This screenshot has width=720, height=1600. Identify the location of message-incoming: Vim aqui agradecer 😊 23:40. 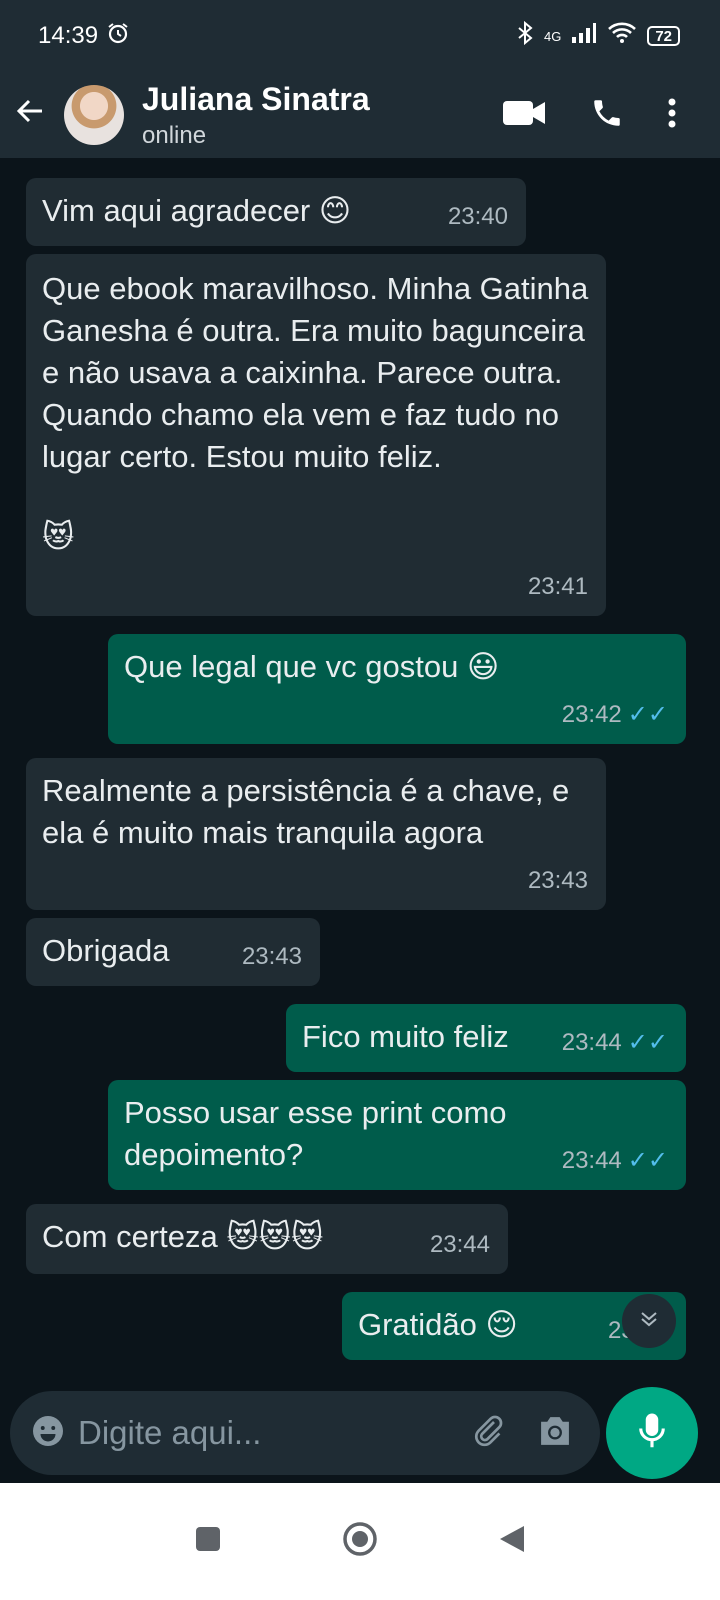
(276, 212).